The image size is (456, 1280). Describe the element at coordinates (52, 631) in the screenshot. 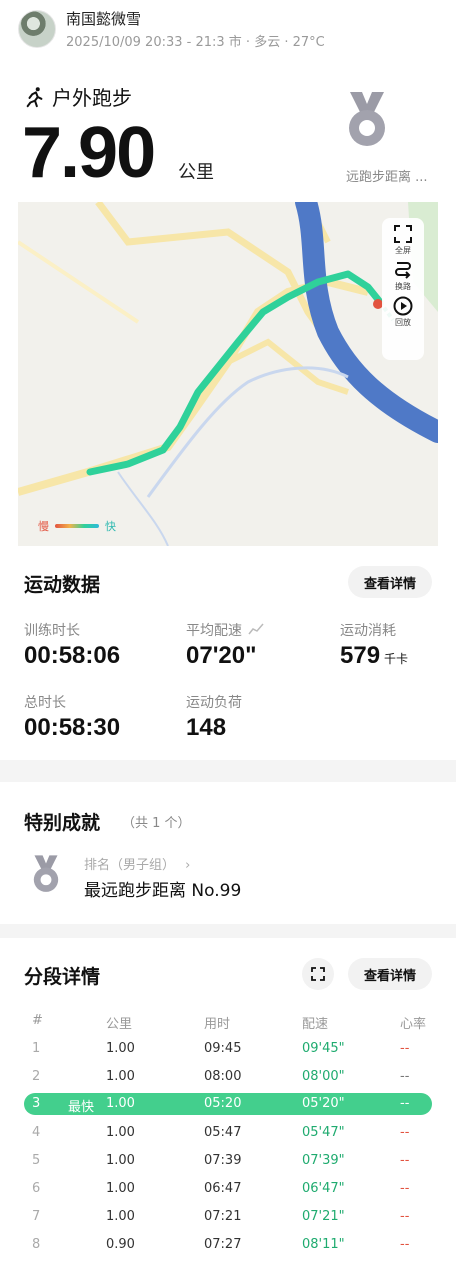

I see `stat-label: 训练时长` at that location.